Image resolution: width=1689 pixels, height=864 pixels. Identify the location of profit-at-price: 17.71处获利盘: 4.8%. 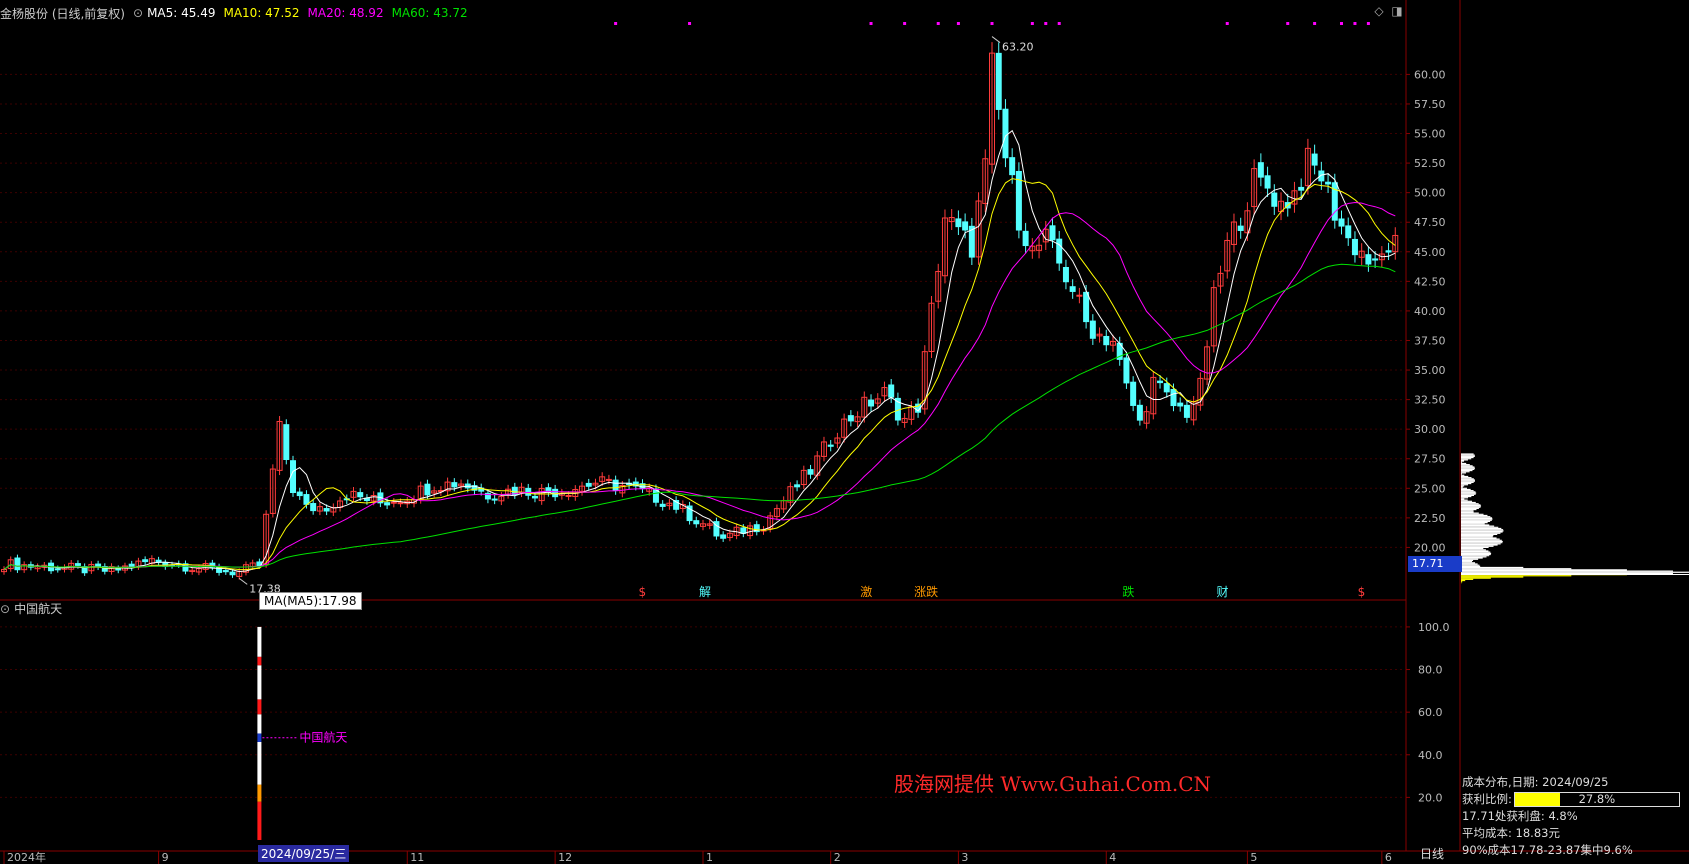
(1520, 816).